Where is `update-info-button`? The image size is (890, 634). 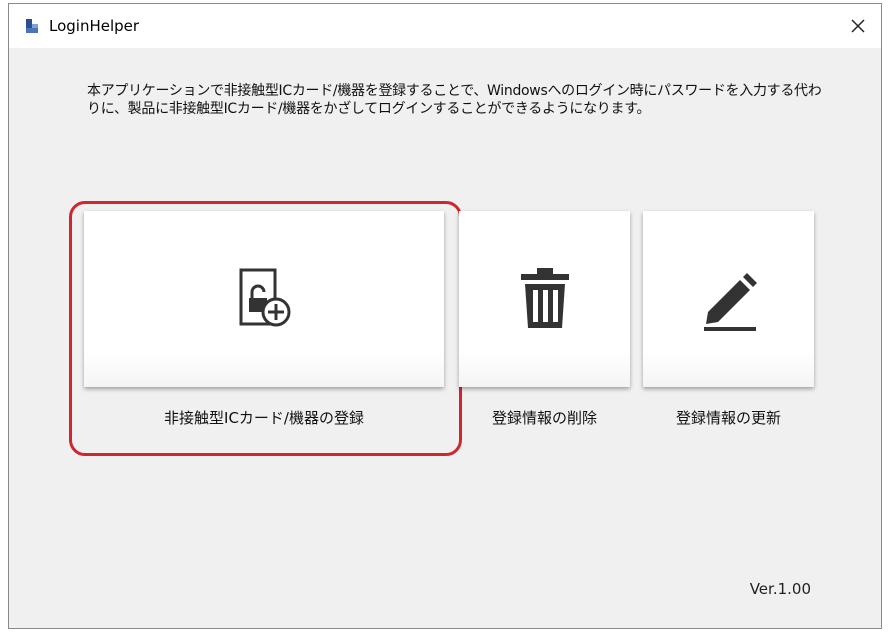
update-info-button is located at coordinates (728, 299).